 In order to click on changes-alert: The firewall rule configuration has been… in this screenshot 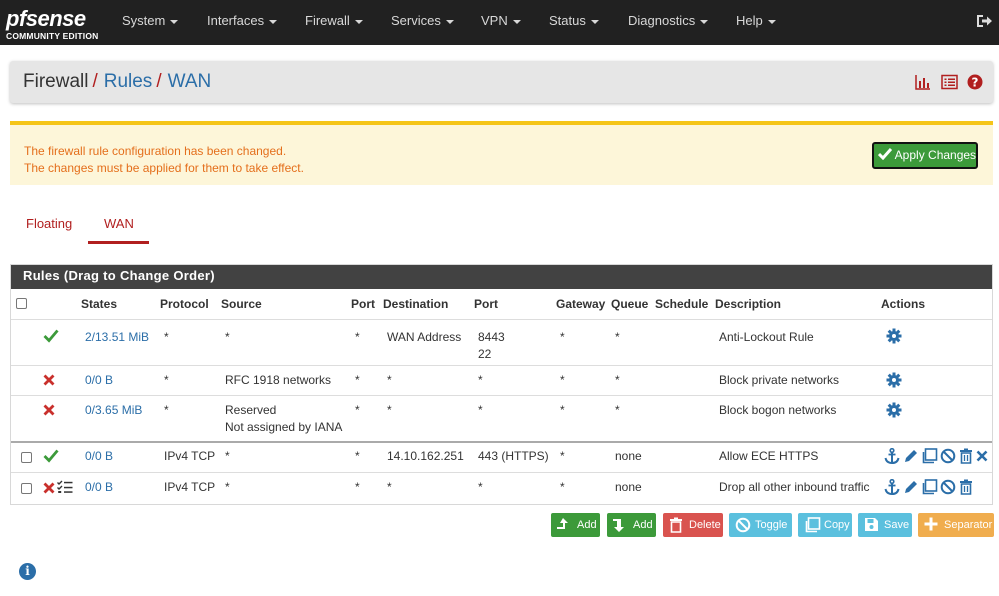, I will do `click(501, 153)`.